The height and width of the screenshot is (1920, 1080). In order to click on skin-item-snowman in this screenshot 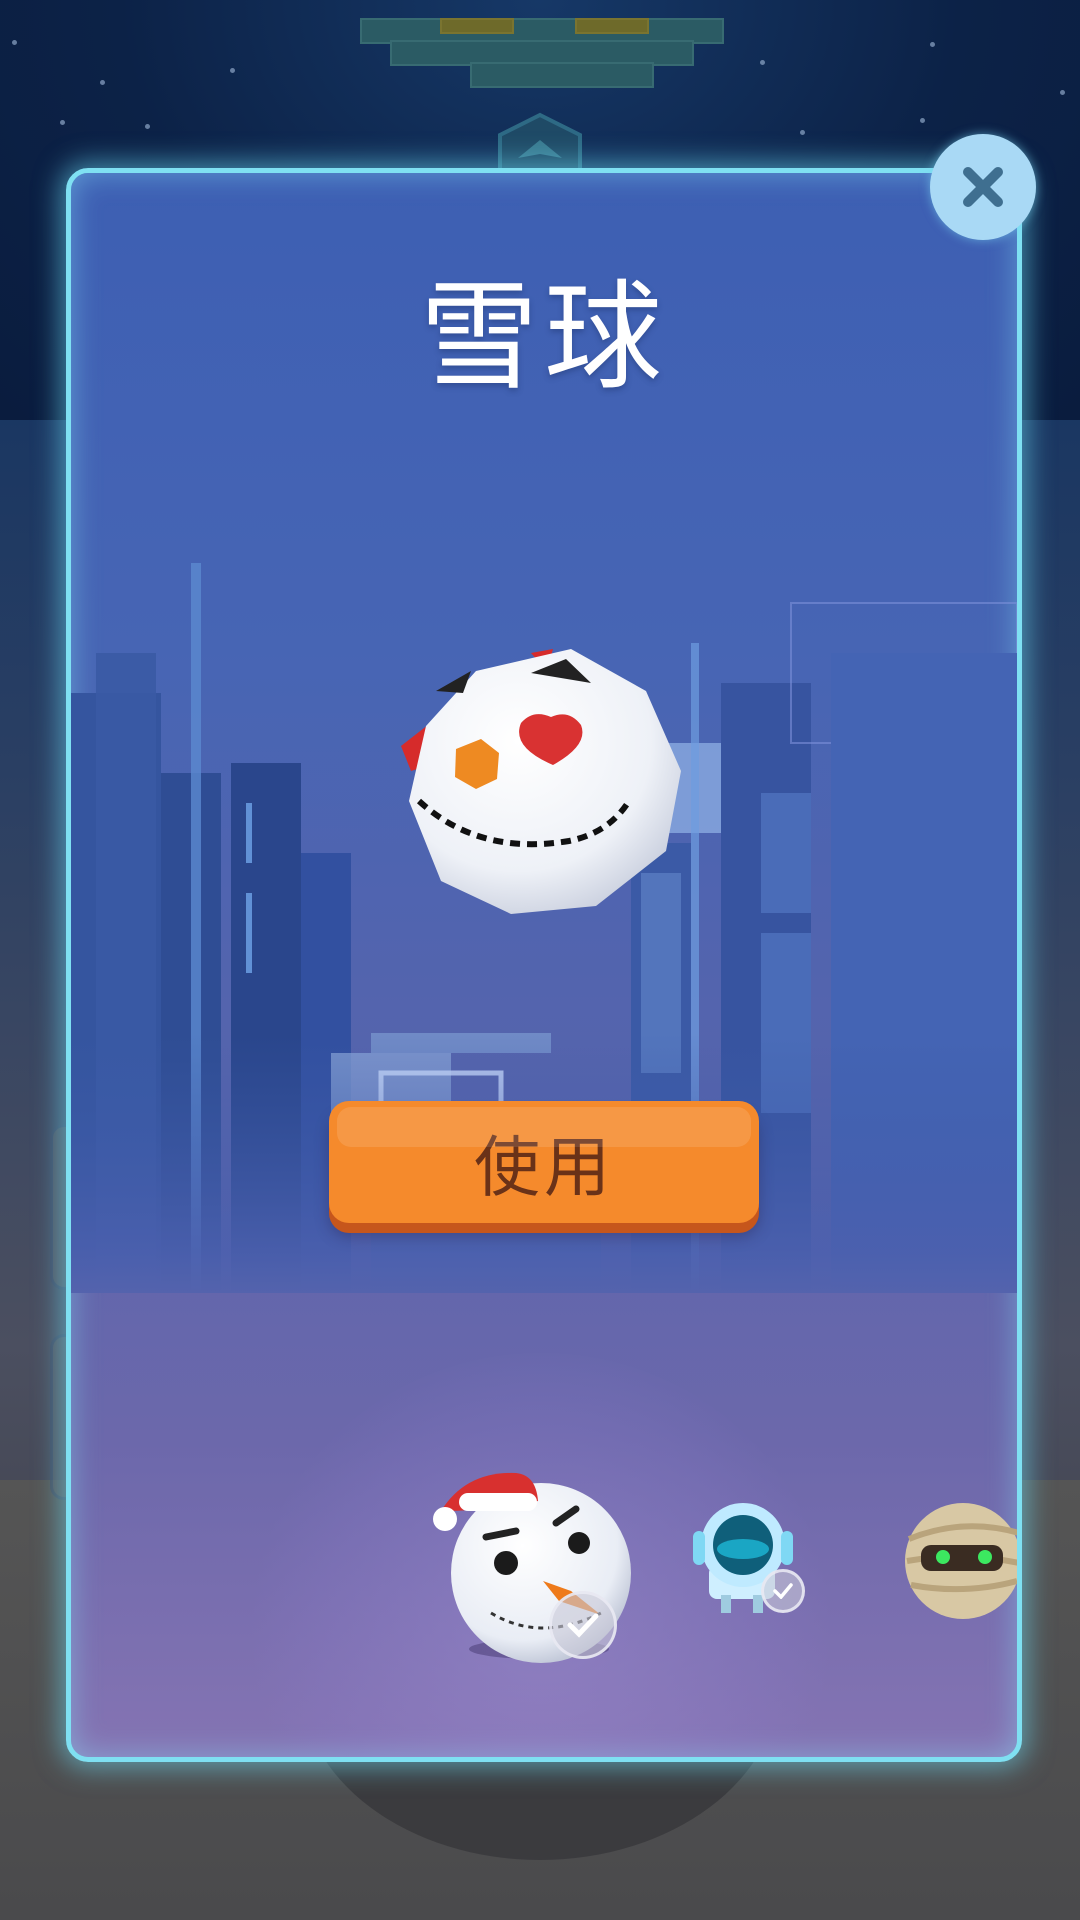, I will do `click(531, 1563)`.